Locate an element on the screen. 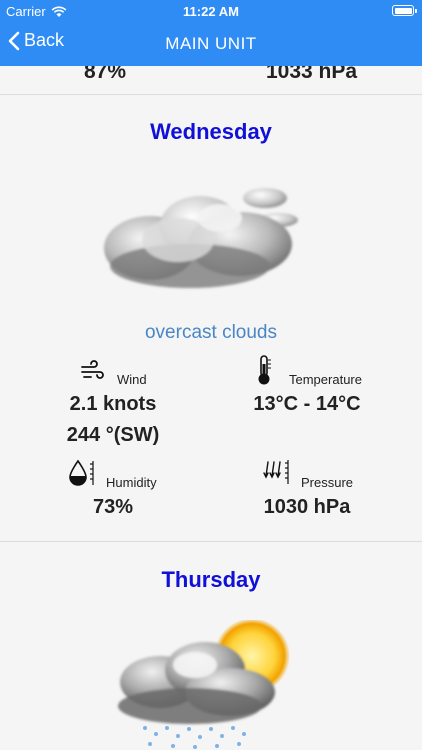 The width and height of the screenshot is (422, 750). wind-icon is located at coordinates (92, 369).